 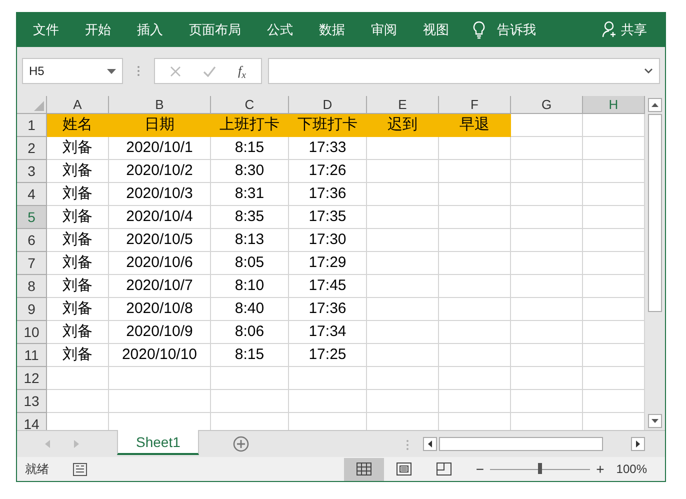 I want to click on tell-me-button: 告诉我, so click(x=516, y=30).